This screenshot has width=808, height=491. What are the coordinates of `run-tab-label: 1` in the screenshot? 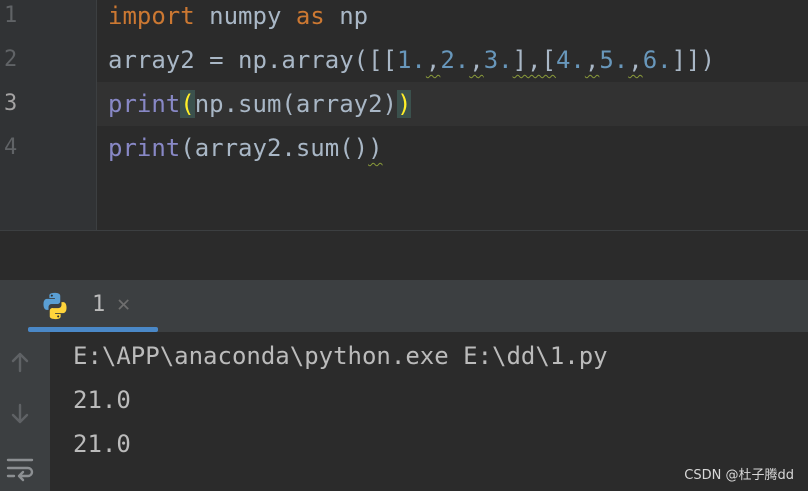 It's located at (99, 304).